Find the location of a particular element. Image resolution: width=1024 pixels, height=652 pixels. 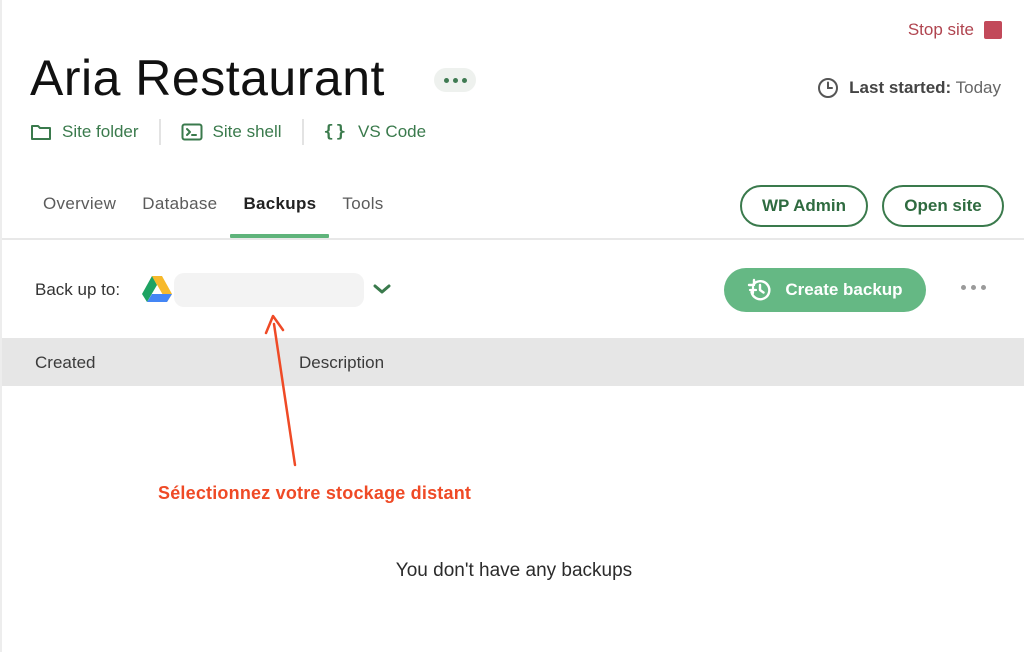

stop-icon is located at coordinates (993, 30).